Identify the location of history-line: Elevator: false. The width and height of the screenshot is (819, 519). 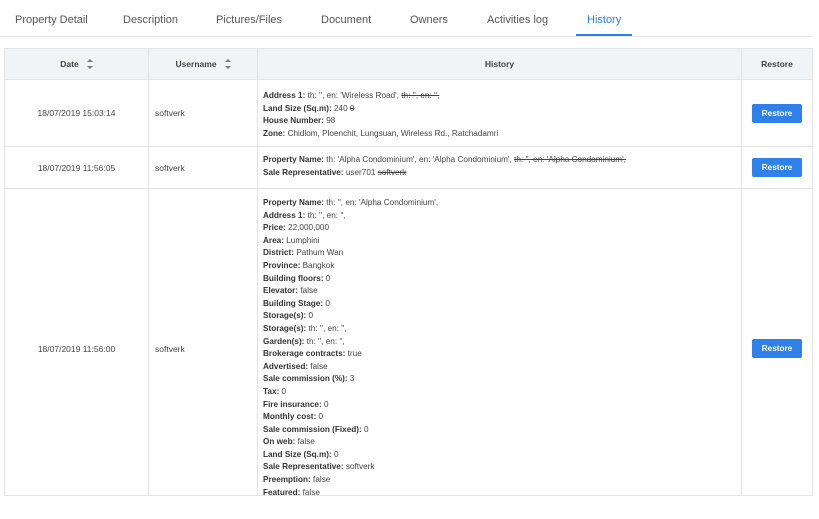
(502, 291).